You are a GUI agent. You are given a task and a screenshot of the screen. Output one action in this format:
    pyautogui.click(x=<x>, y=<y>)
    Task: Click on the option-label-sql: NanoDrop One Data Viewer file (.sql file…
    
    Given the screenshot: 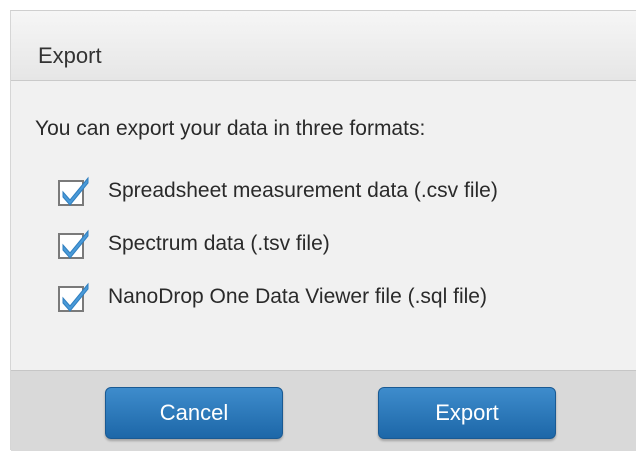 What is the action you would take?
    pyautogui.click(x=297, y=296)
    